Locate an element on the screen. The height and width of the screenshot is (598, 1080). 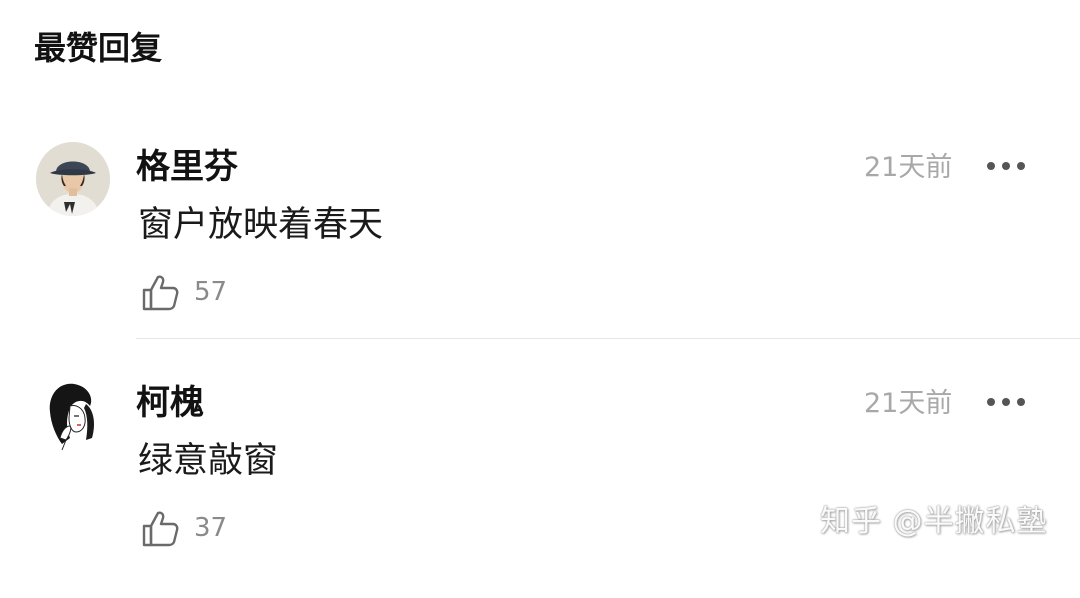
comment-content: 绿意敲窗 is located at coordinates (208, 461).